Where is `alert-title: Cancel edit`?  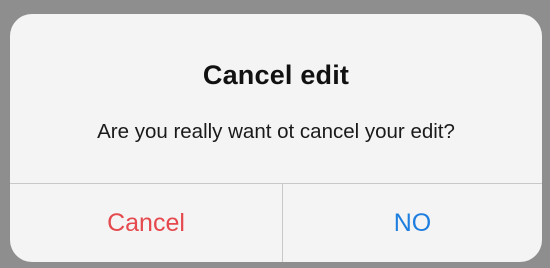
alert-title: Cancel edit is located at coordinates (276, 75).